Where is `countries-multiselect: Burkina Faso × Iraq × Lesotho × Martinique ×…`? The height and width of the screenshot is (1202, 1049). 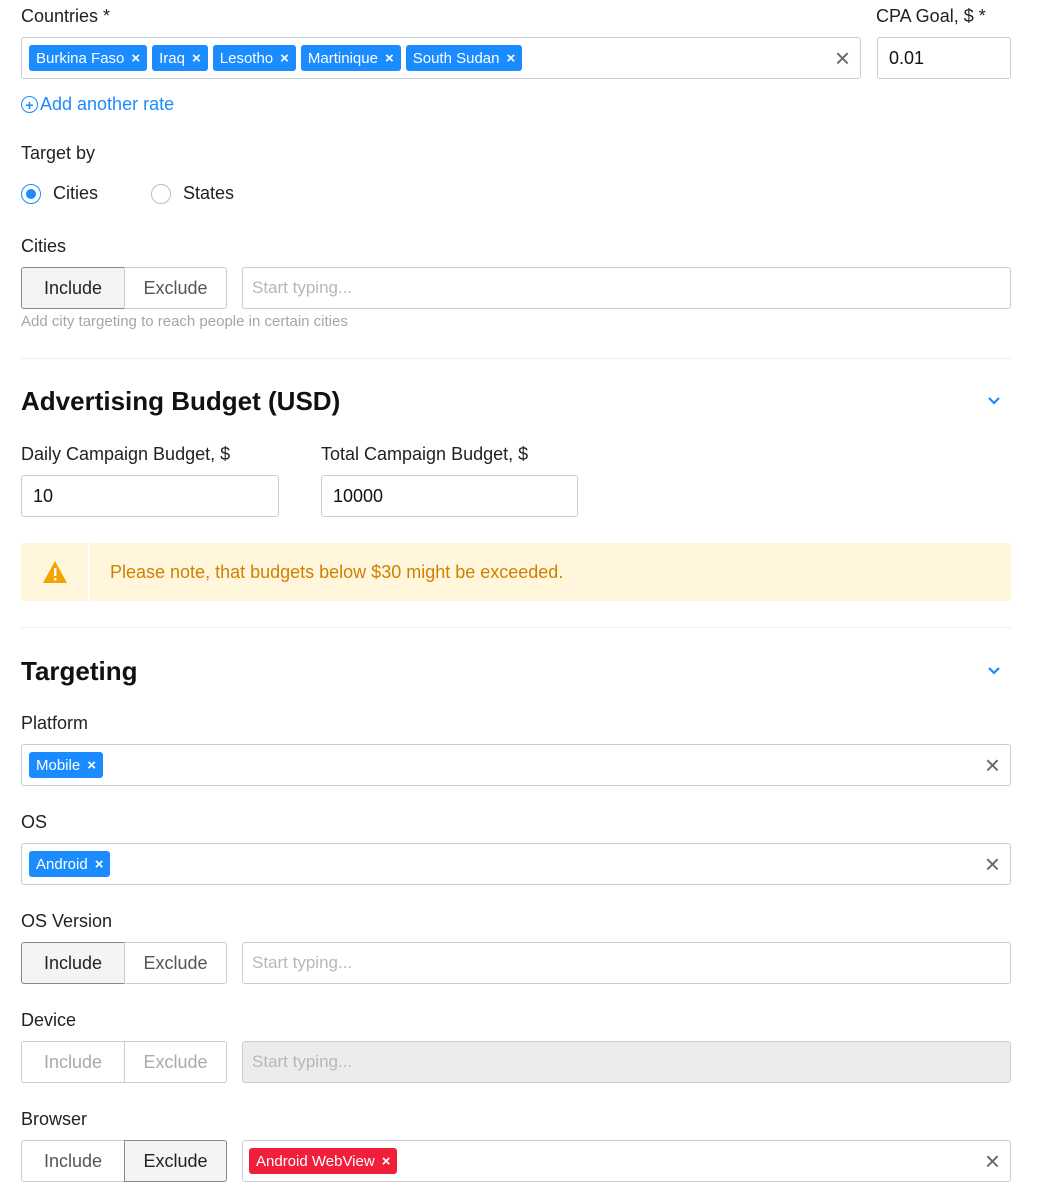 countries-multiselect: Burkina Faso × Iraq × Lesotho × Martinique ×… is located at coordinates (441, 58).